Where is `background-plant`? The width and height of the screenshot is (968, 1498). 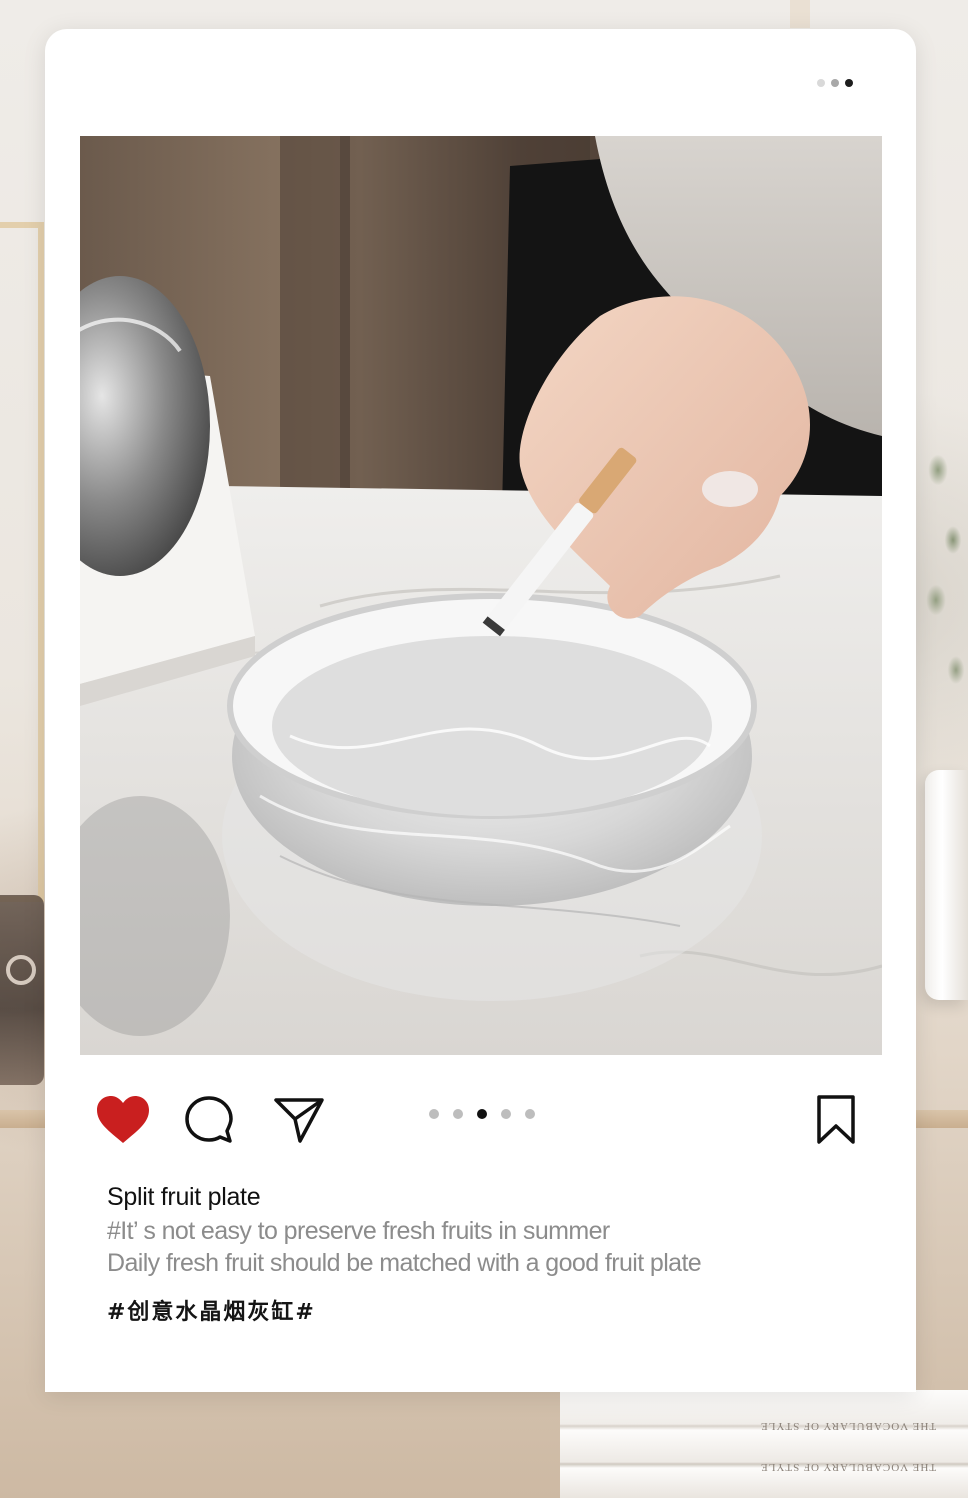
background-plant is located at coordinates (943, 580).